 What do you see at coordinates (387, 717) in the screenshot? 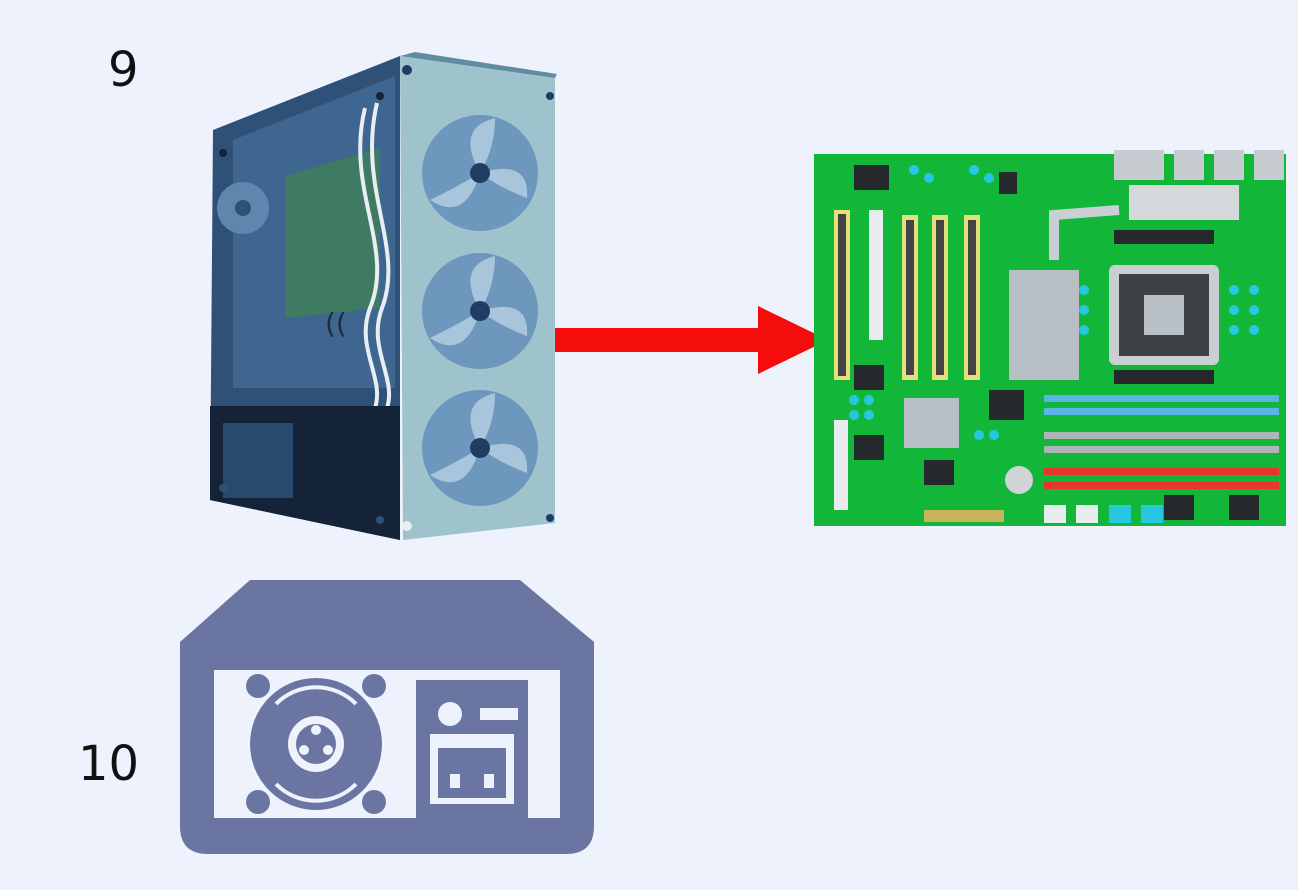
I see `power-supply-icon` at bounding box center [387, 717].